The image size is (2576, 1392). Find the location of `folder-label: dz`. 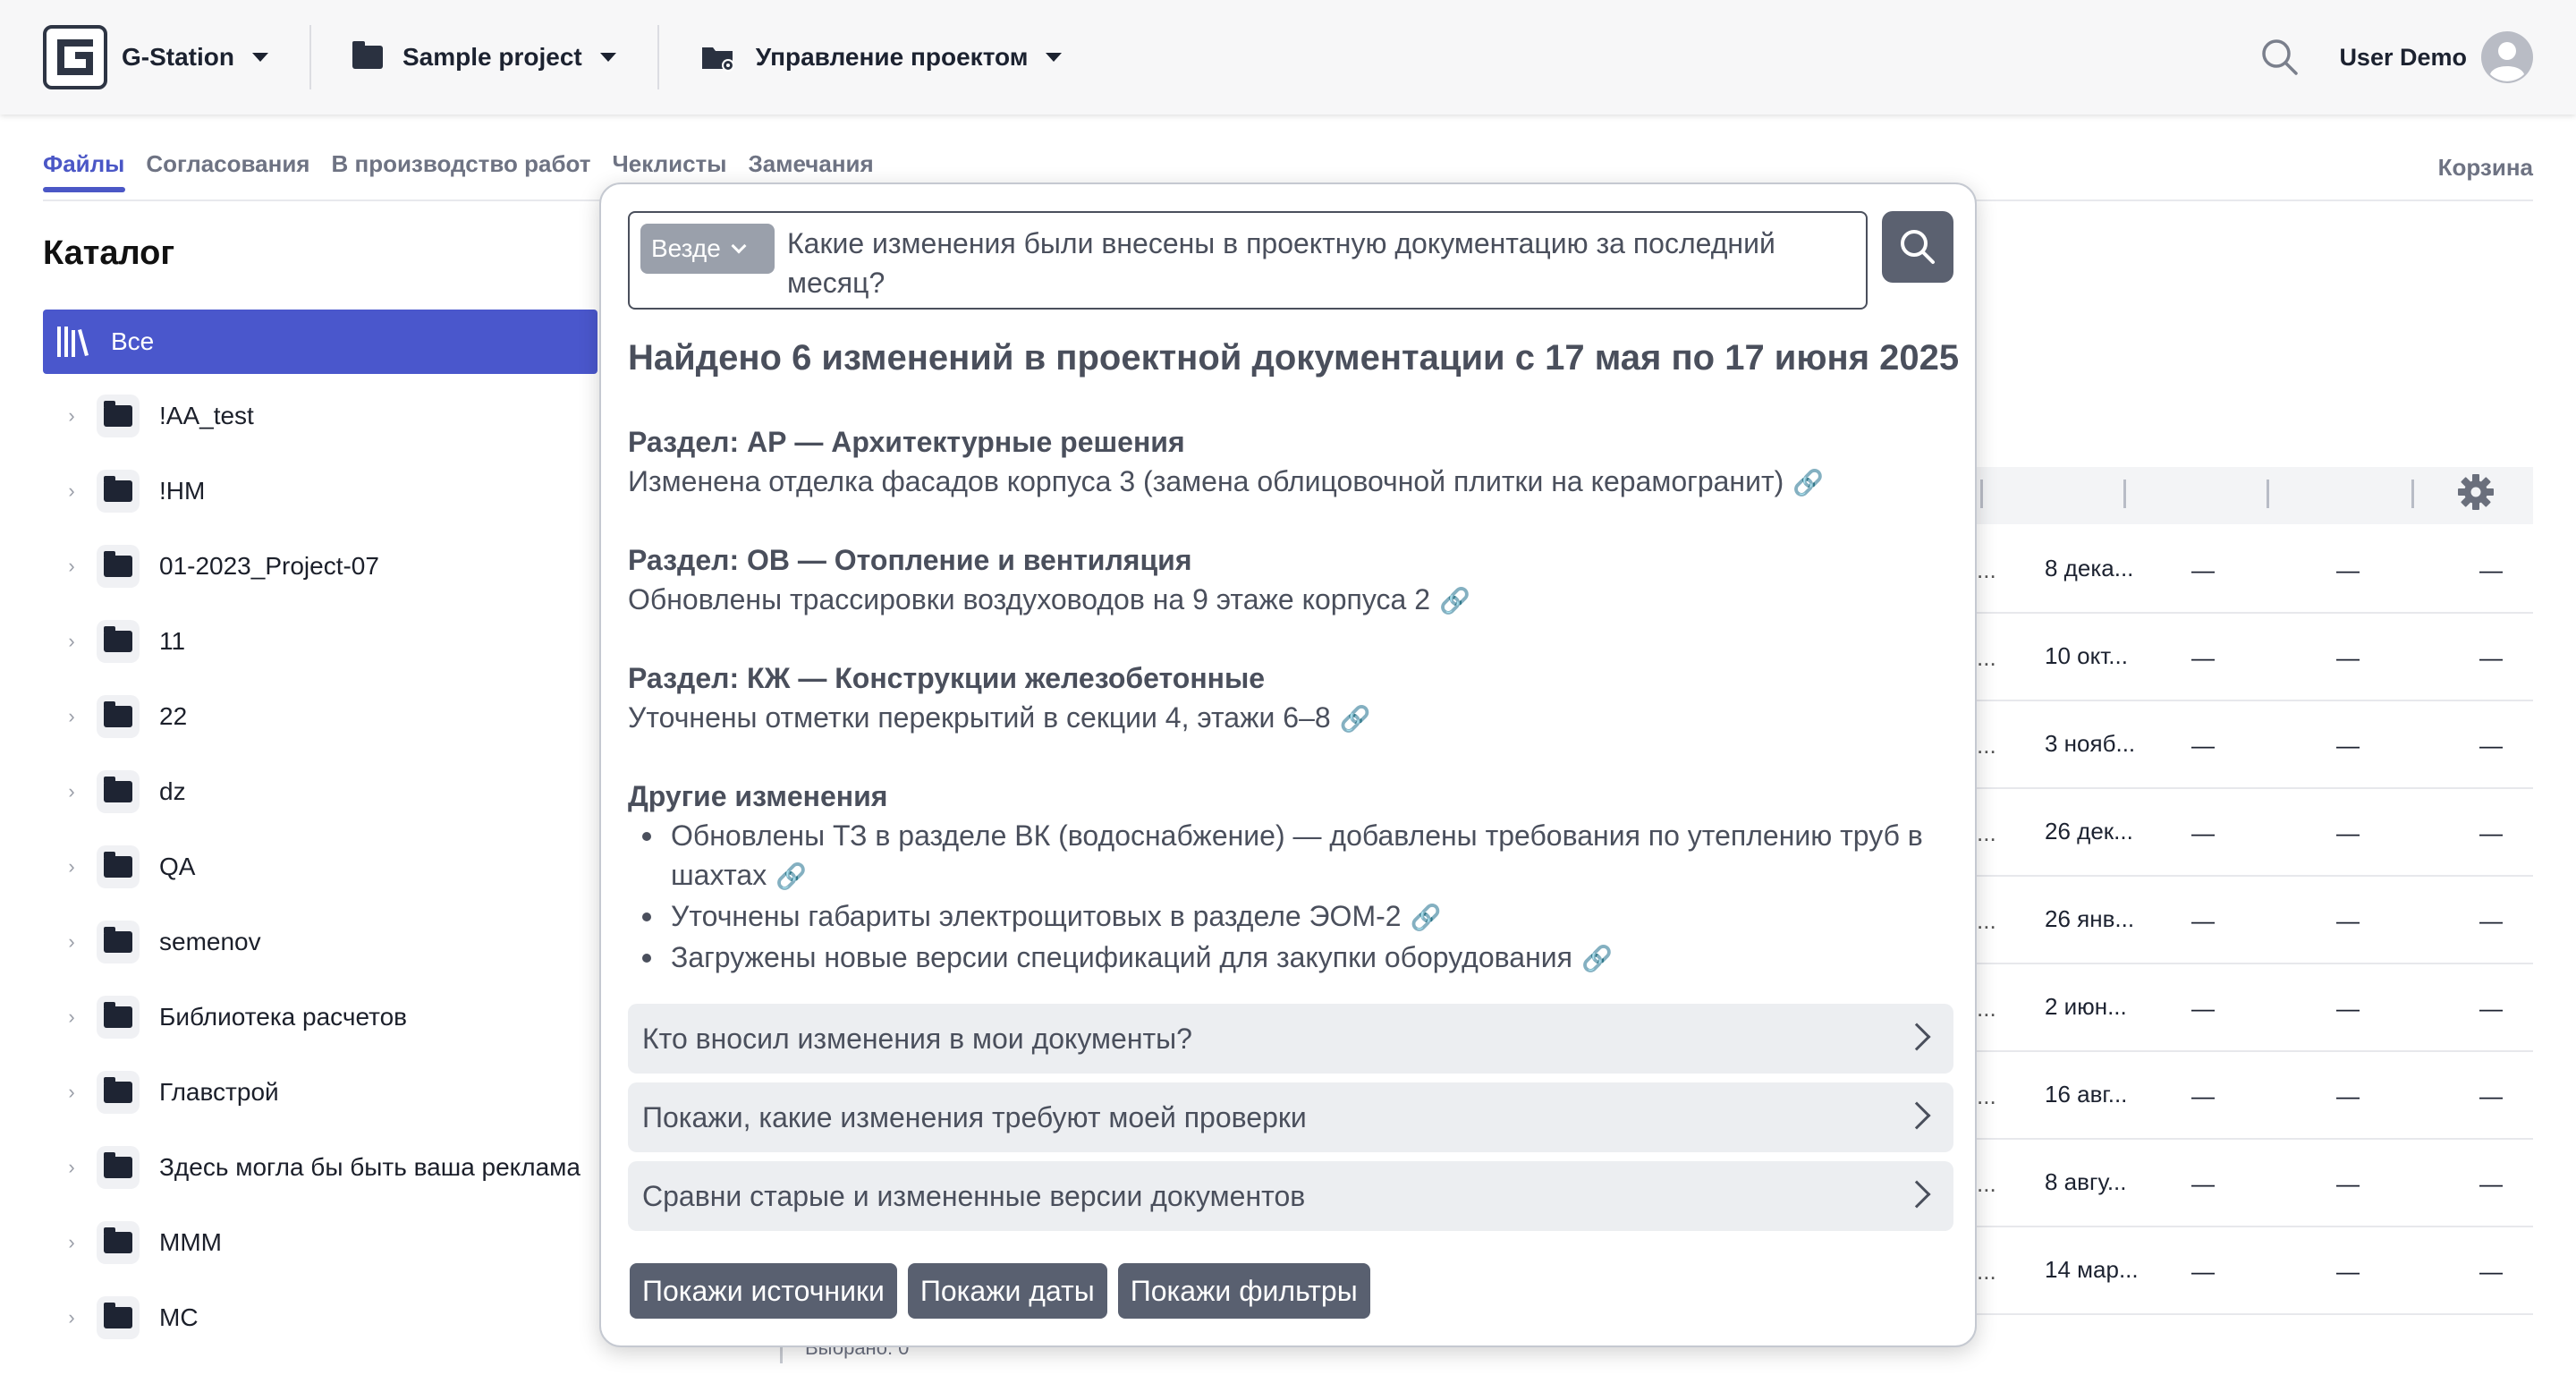

folder-label: dz is located at coordinates (172, 791).